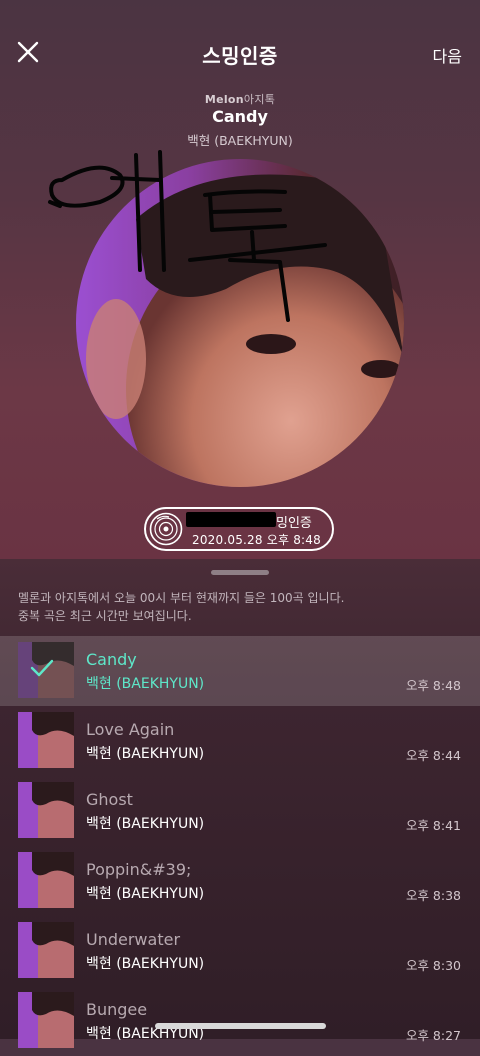 This screenshot has width=480, height=1056. What do you see at coordinates (42, 668) in the screenshot?
I see `check-icon` at bounding box center [42, 668].